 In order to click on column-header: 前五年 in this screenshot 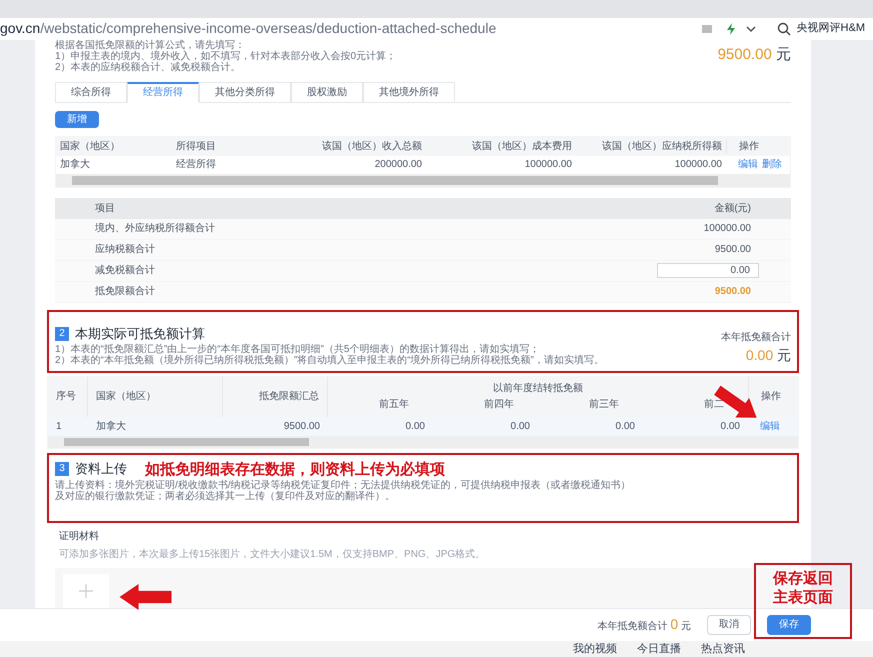, I will do `click(394, 405)`.